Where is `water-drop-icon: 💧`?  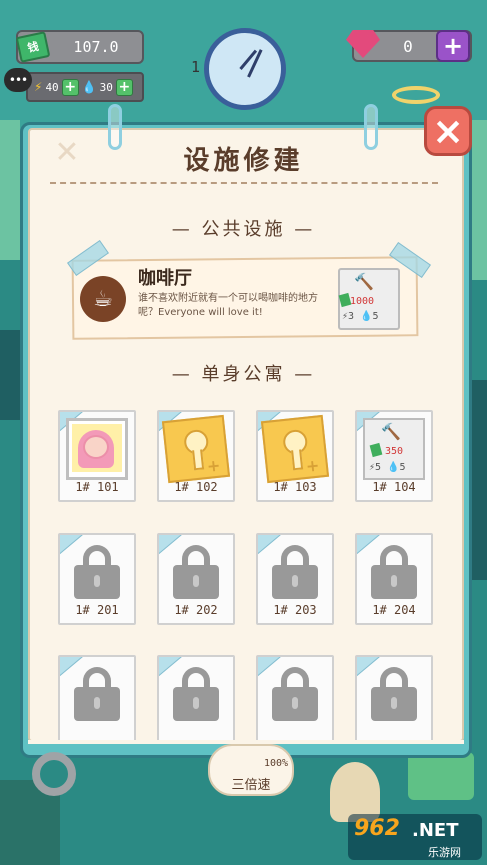
water-drop-icon: 💧 is located at coordinates (89, 87).